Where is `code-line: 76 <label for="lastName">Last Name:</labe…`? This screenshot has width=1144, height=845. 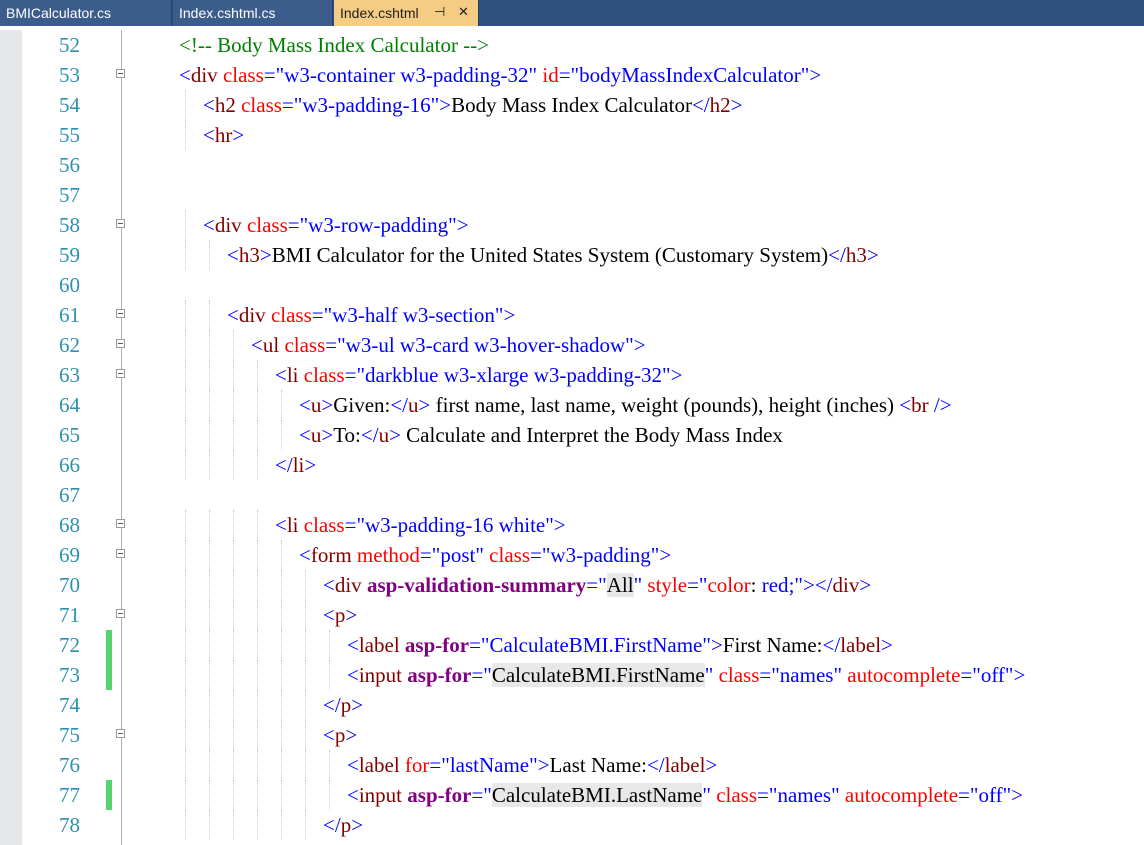
code-line: 76 <label for="lastName">Last Name:</labe… is located at coordinates (572, 765).